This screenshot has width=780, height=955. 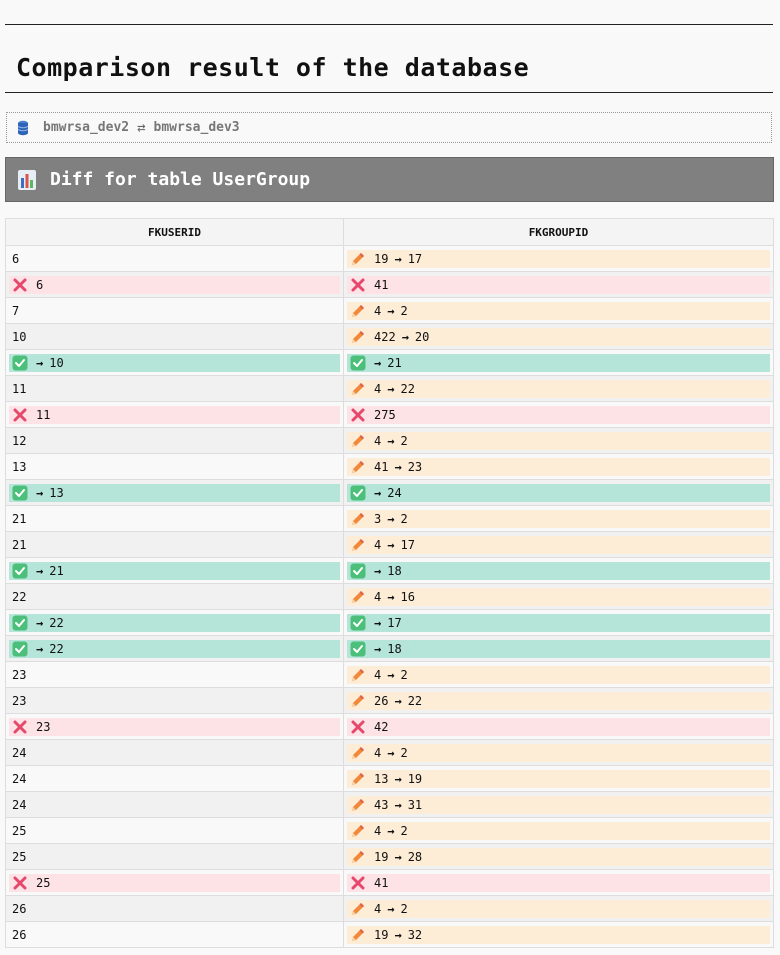 What do you see at coordinates (558, 362) in the screenshot?
I see `cell-fkgroupid: → 21` at bounding box center [558, 362].